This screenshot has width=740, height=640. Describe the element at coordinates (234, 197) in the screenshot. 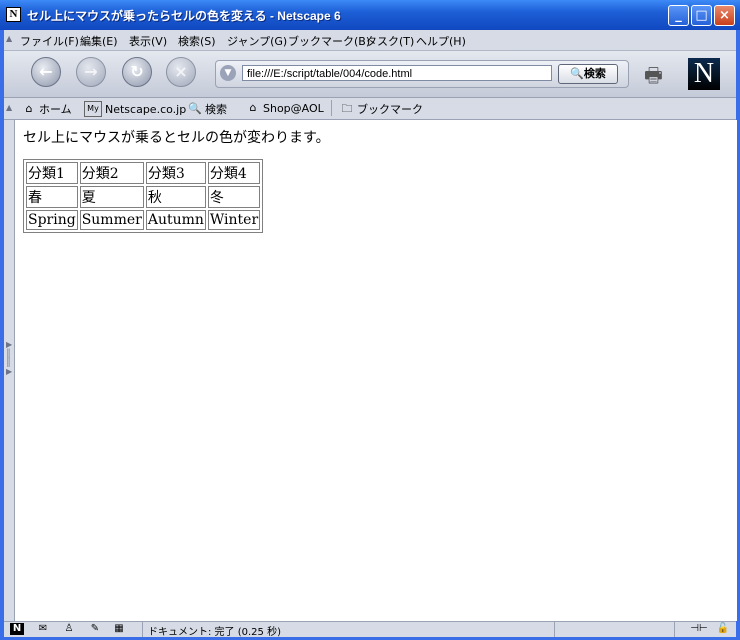

I see `table-cell: 冬` at that location.